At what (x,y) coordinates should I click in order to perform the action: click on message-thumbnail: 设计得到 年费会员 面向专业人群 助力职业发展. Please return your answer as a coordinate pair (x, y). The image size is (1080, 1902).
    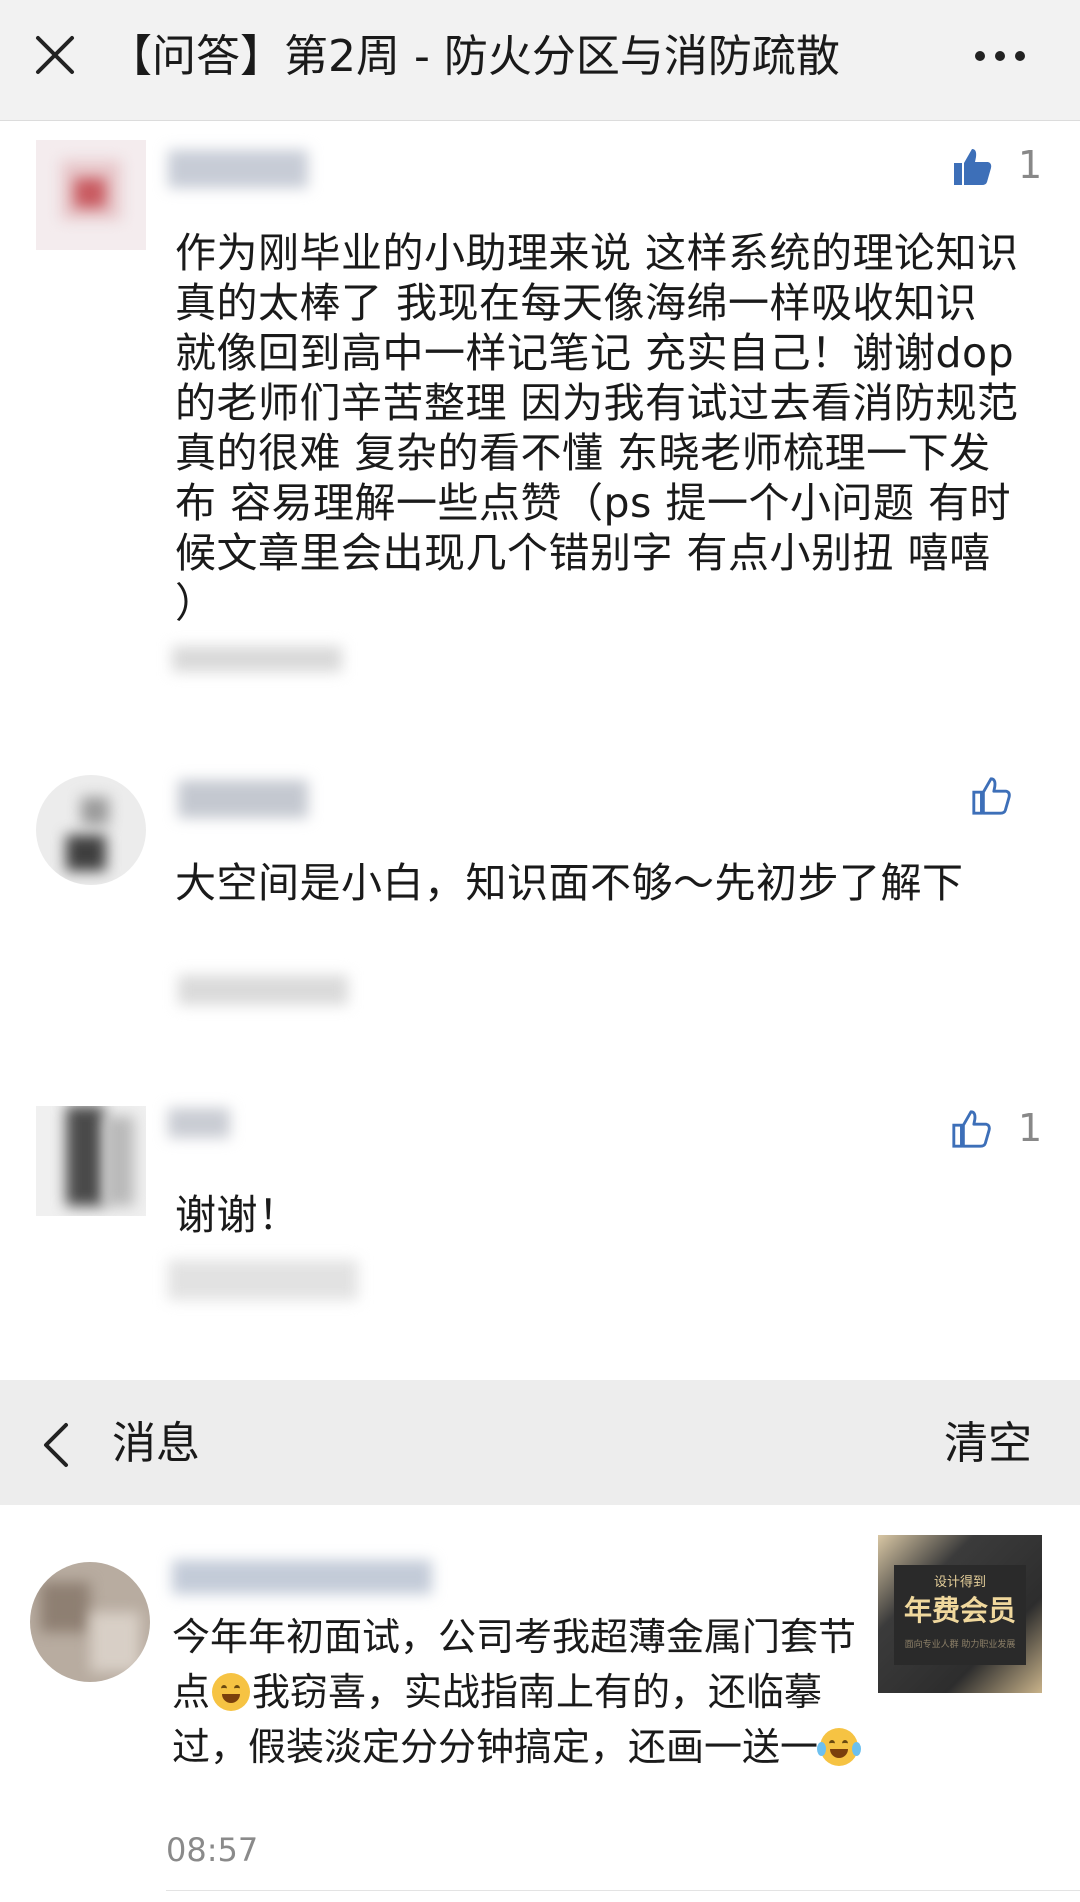
    Looking at the image, I should click on (960, 1614).